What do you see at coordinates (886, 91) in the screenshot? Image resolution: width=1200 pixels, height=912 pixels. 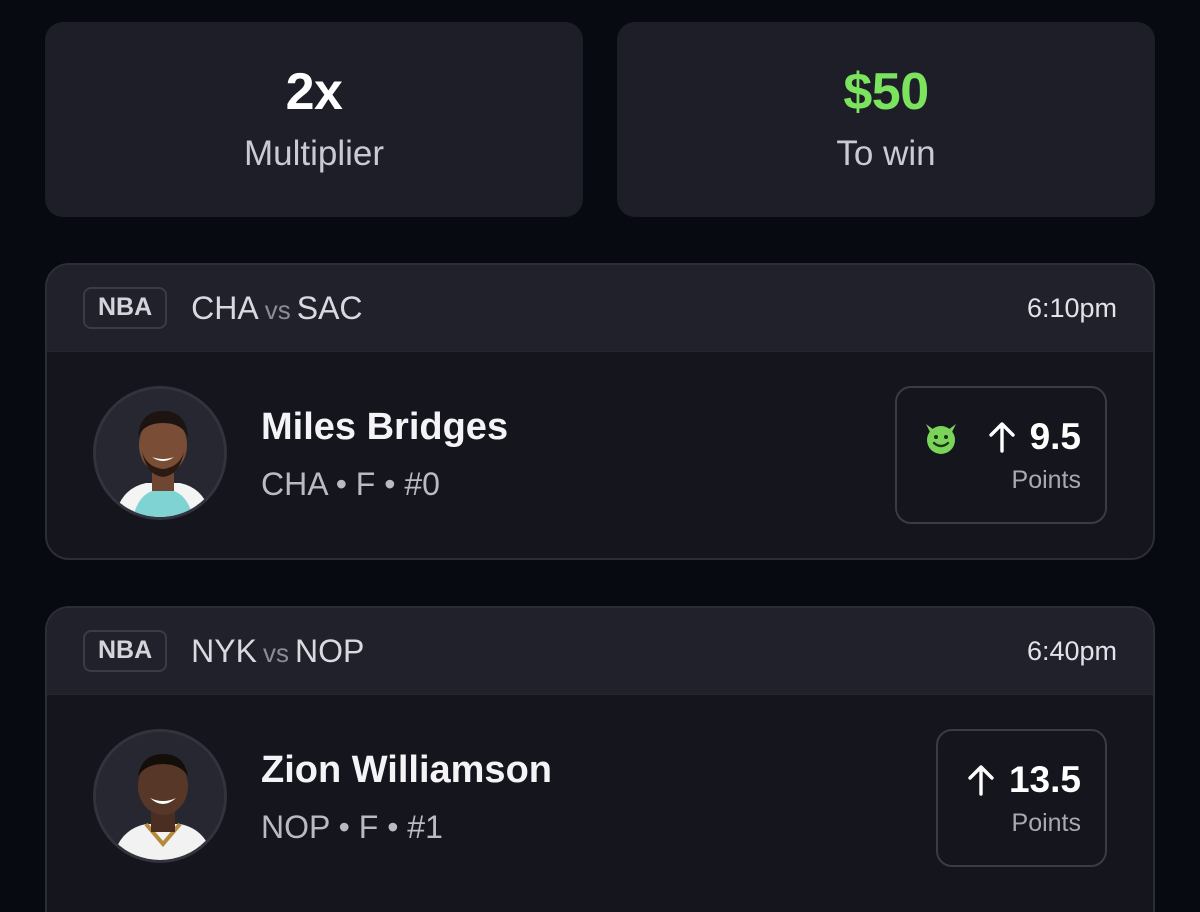 I see `to-win-value: $50` at bounding box center [886, 91].